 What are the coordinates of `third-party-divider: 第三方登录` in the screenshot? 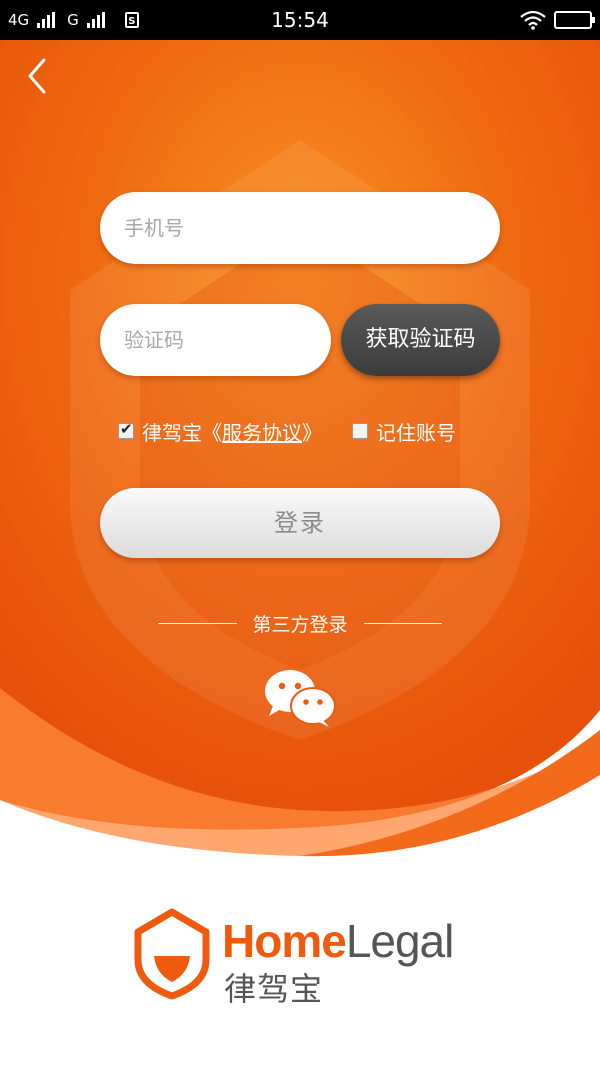 It's located at (300, 623).